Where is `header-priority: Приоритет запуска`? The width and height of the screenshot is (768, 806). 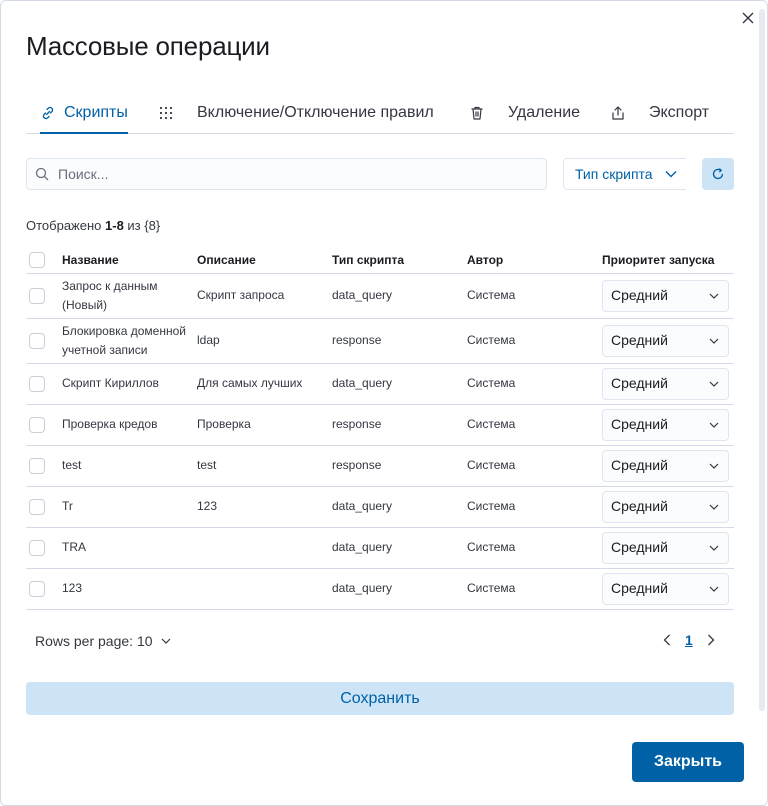 header-priority: Приоритет запуска is located at coordinates (668, 260).